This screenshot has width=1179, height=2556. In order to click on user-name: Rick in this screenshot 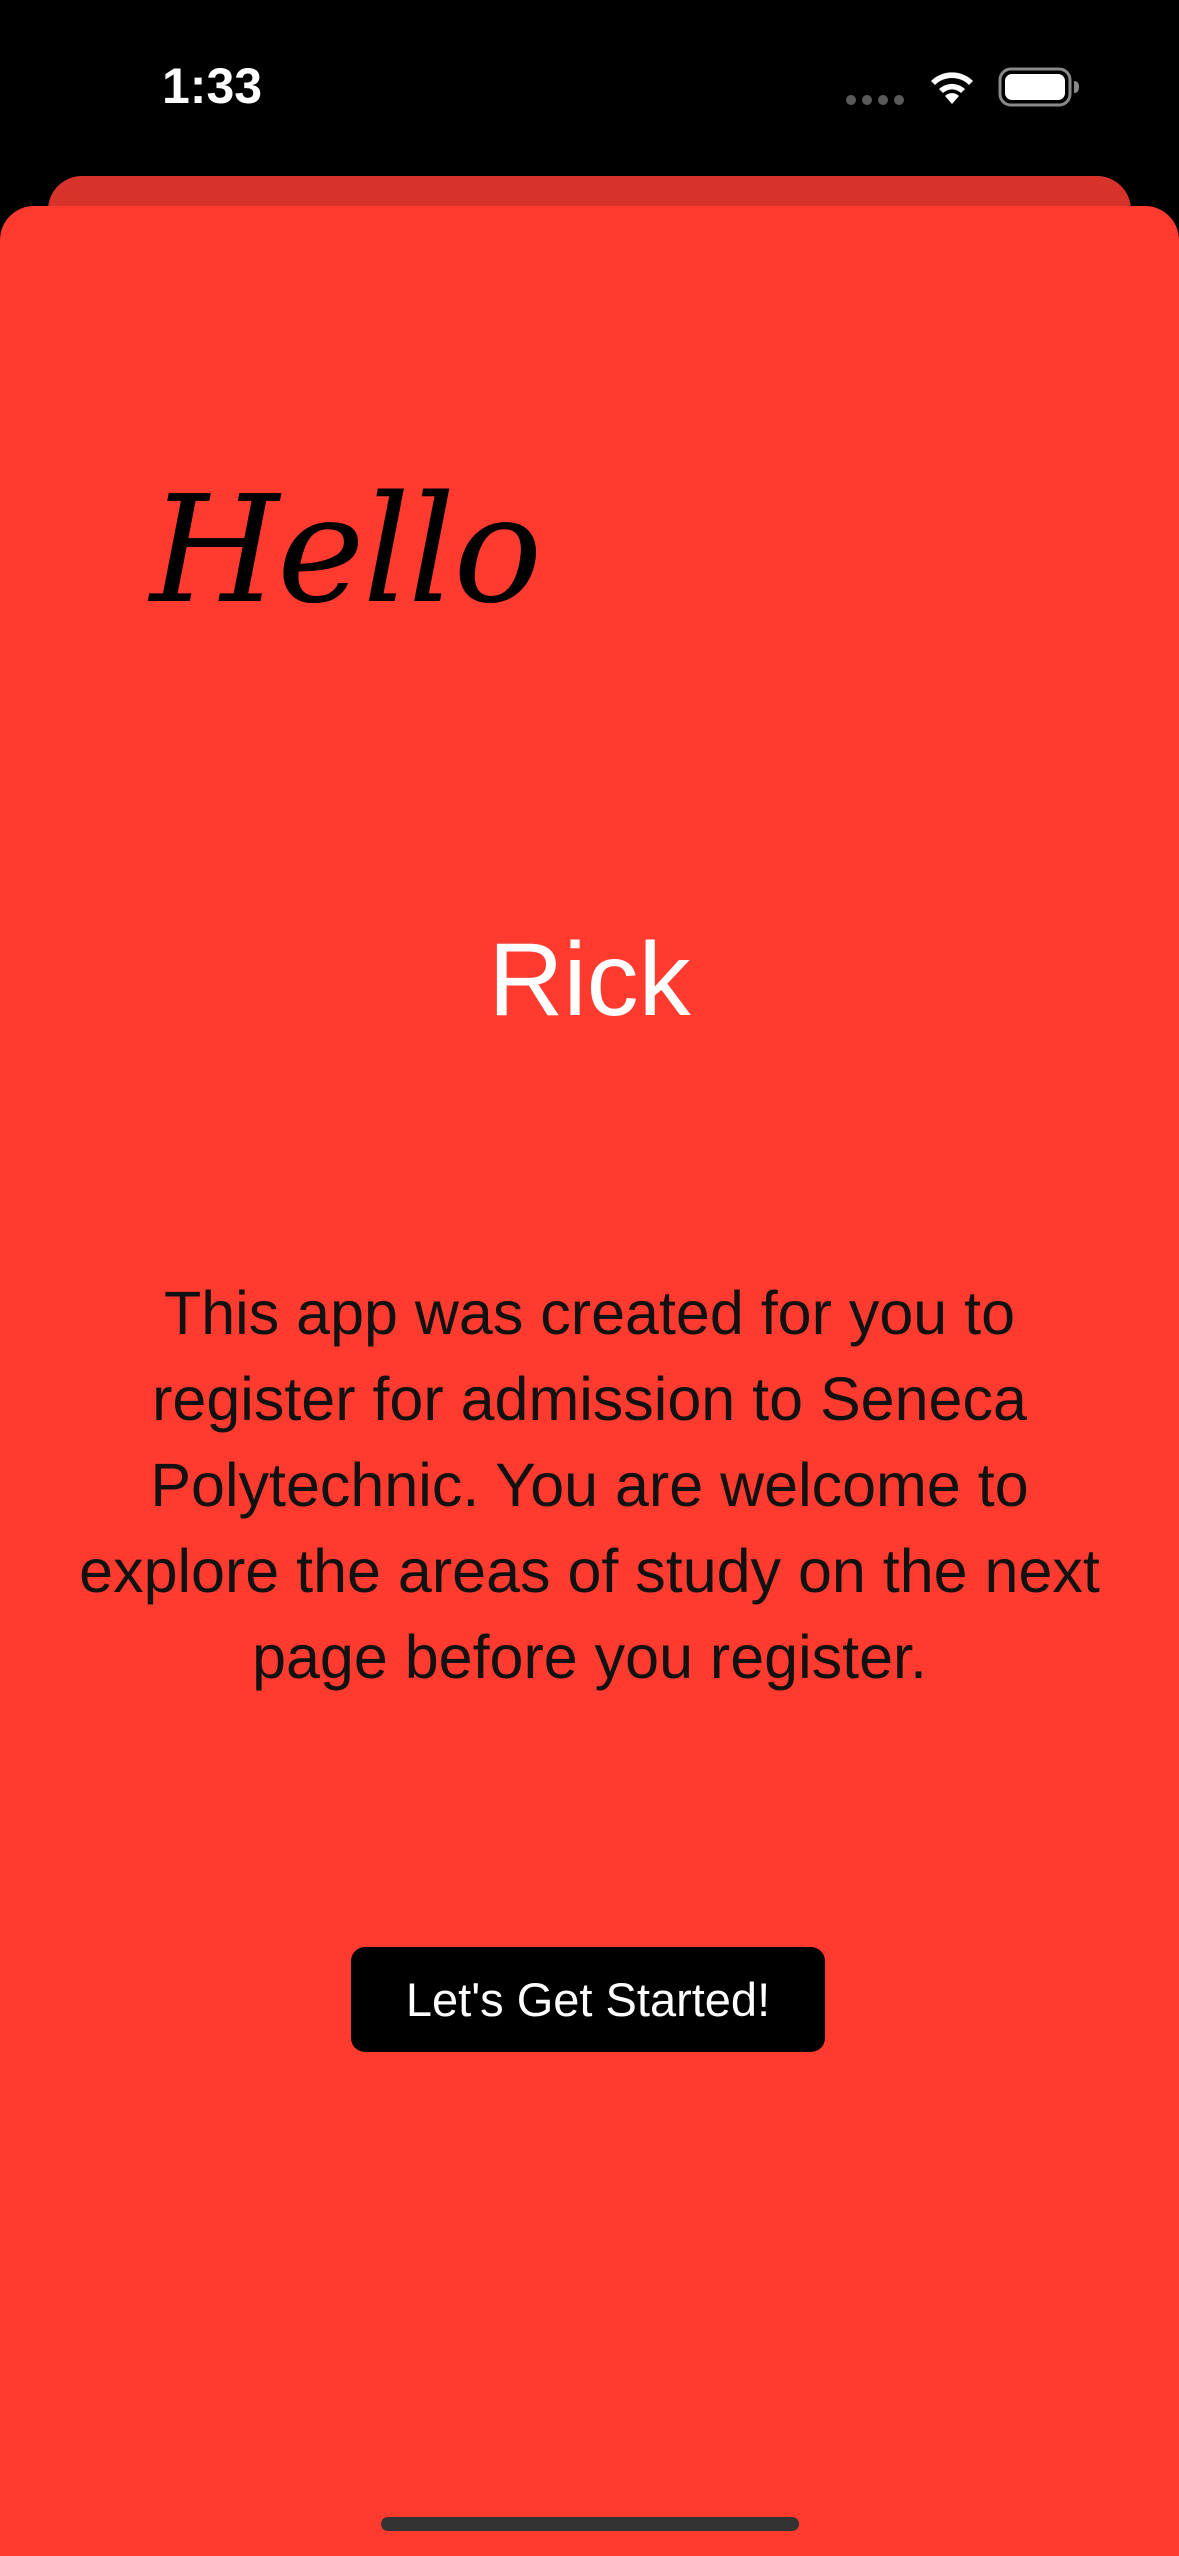, I will do `click(589, 980)`.